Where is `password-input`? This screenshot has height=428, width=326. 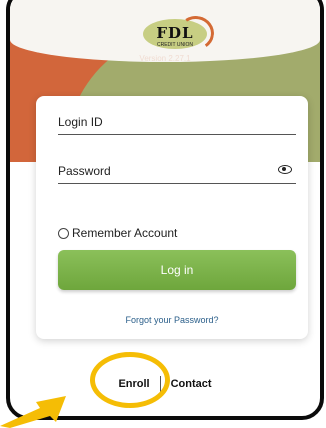 password-input is located at coordinates (158, 171).